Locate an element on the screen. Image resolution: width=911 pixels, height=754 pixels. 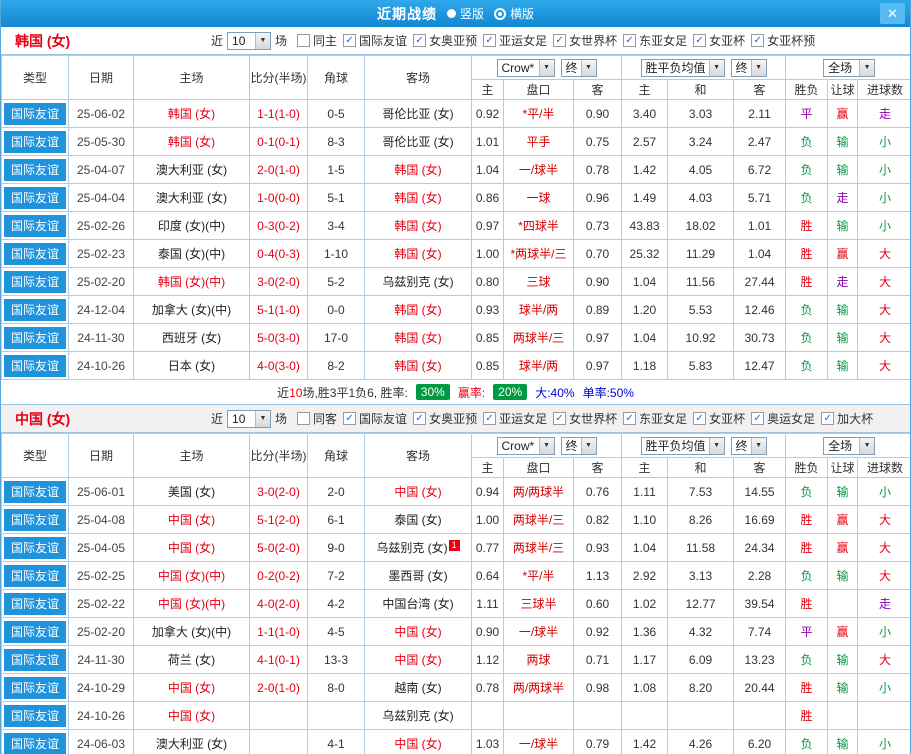
filter-checkbox-7: ✓ 女亚杯预 is located at coordinates (783, 40).